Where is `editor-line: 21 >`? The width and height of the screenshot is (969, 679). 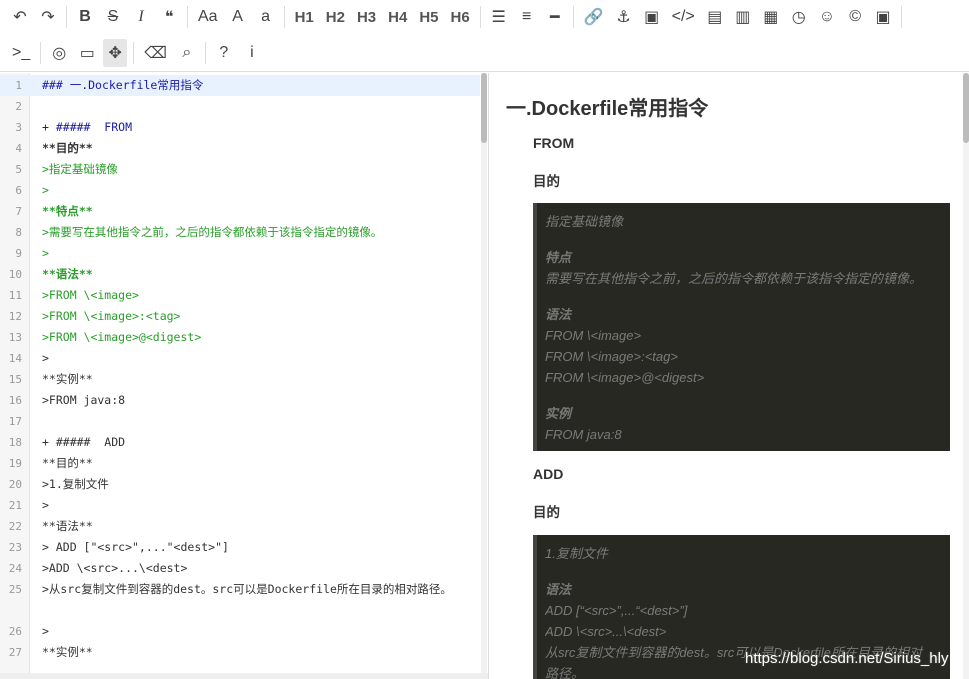 editor-line: 21 > is located at coordinates (240, 505).